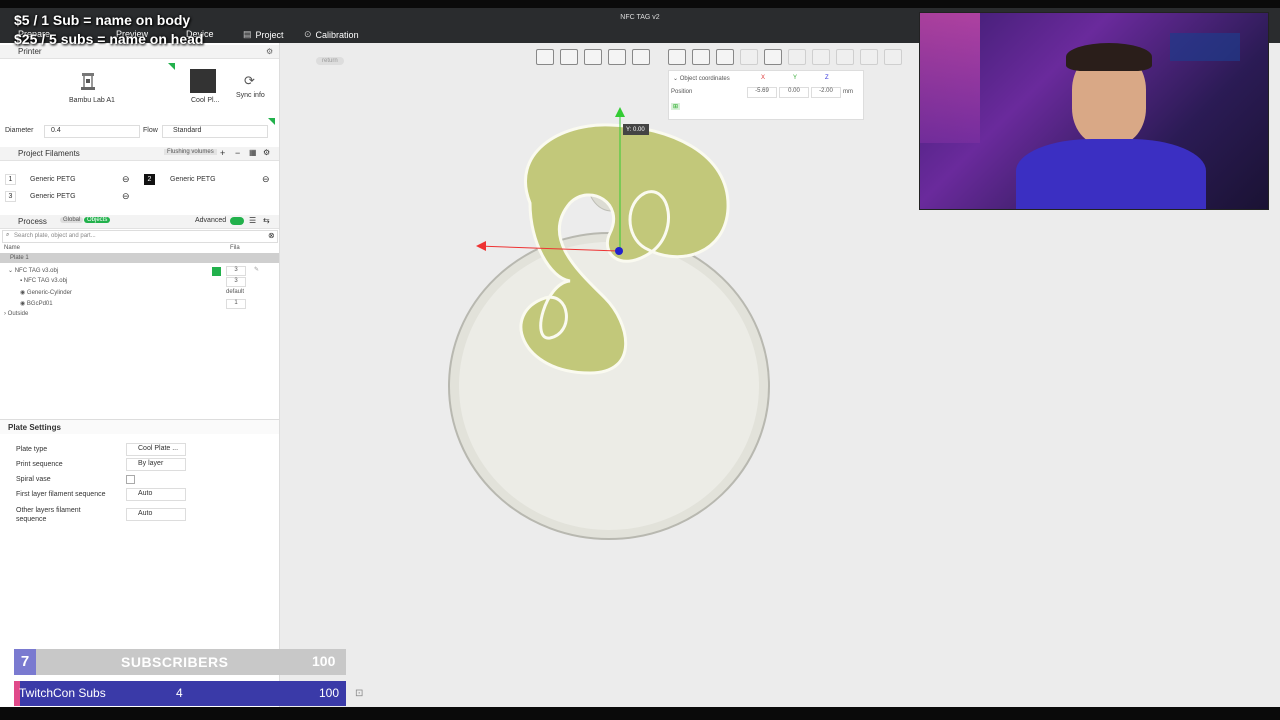 The width and height of the screenshot is (1280, 720). Describe the element at coordinates (222, 153) in the screenshot. I see `add-filament-icon: +` at that location.